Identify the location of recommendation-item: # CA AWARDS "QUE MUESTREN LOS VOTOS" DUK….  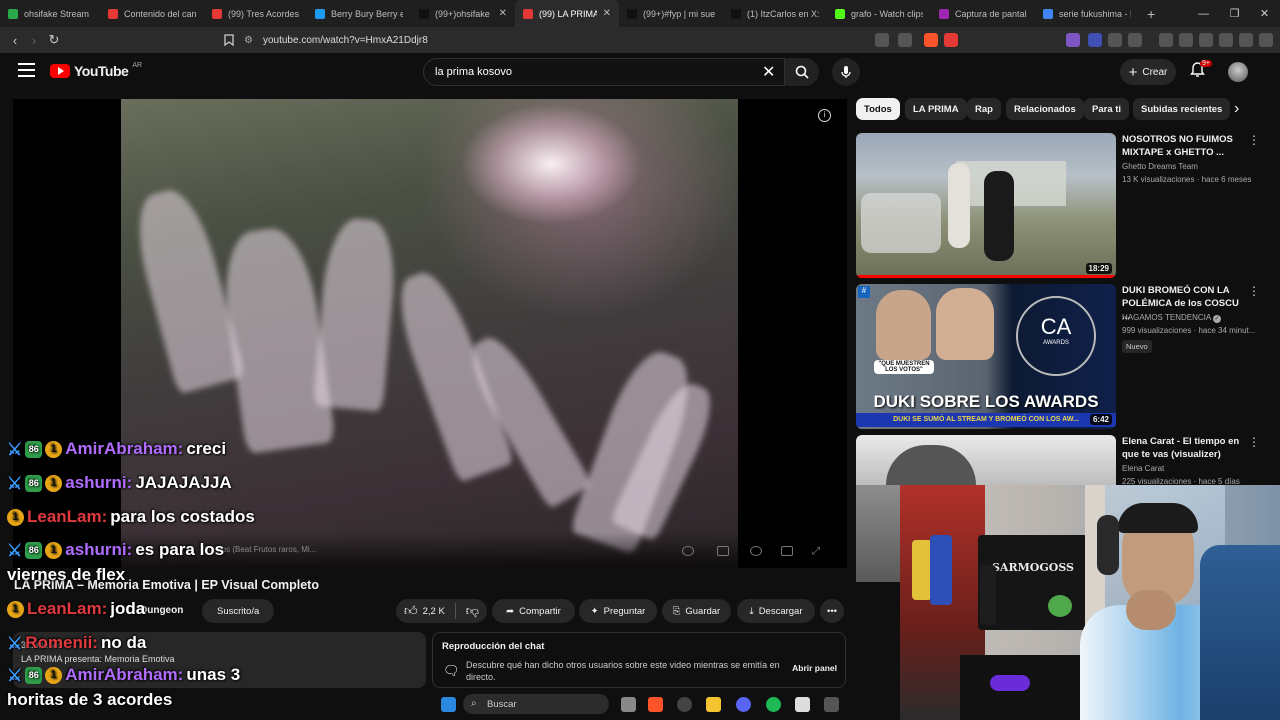
(1058, 356).